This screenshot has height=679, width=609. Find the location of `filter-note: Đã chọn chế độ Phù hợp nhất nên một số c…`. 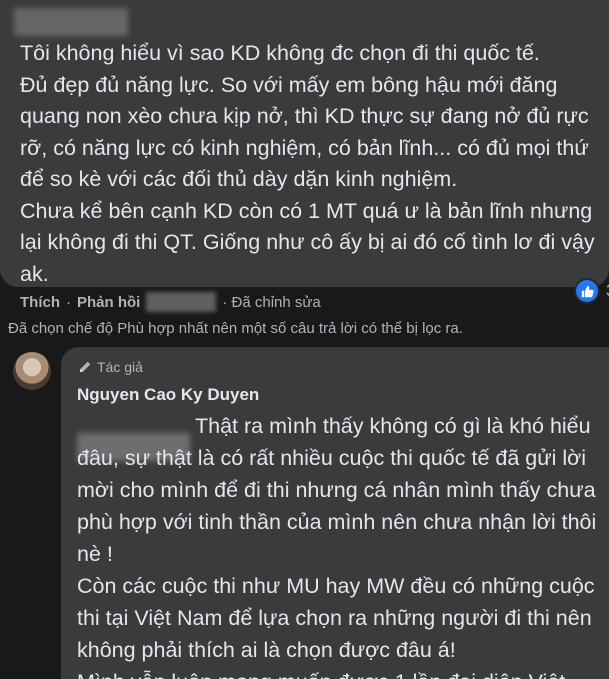

filter-note: Đã chọn chế độ Phù hợp nhất nên một số c… is located at coordinates (235, 328).